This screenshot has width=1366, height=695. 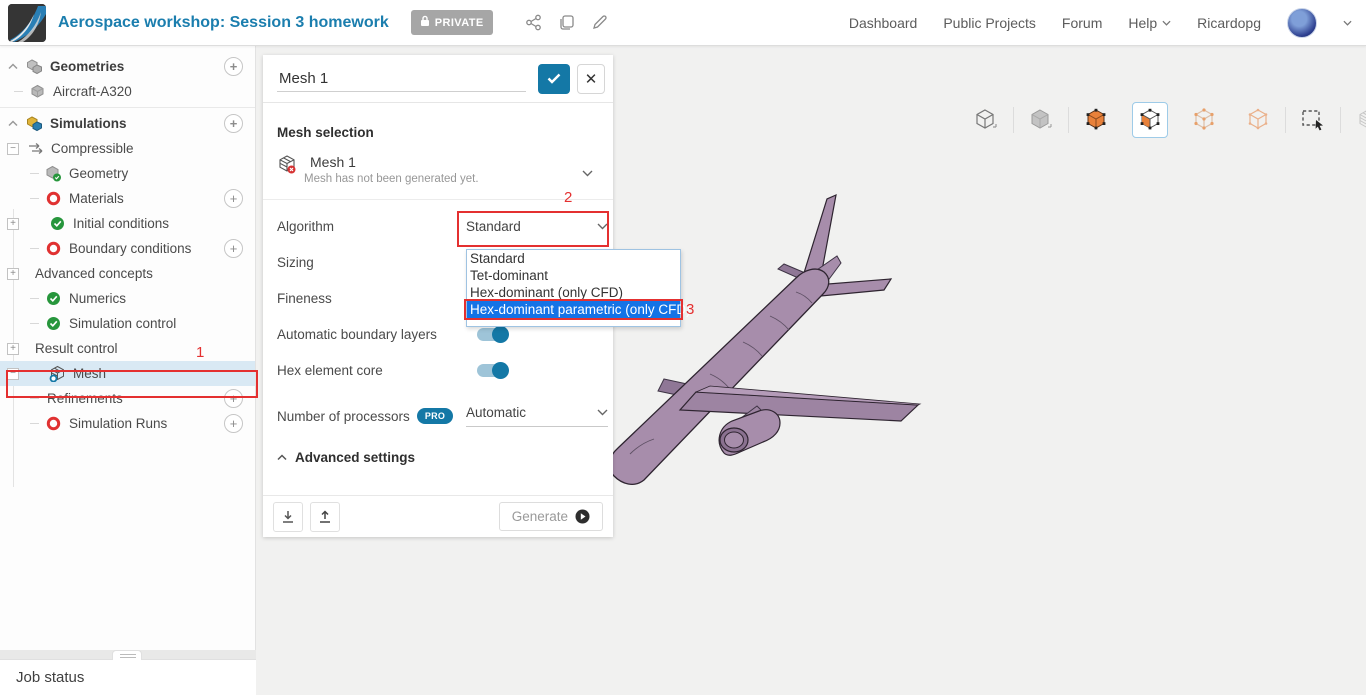 What do you see at coordinates (537, 226) in the screenshot?
I see `algorithm-select: Standard` at bounding box center [537, 226].